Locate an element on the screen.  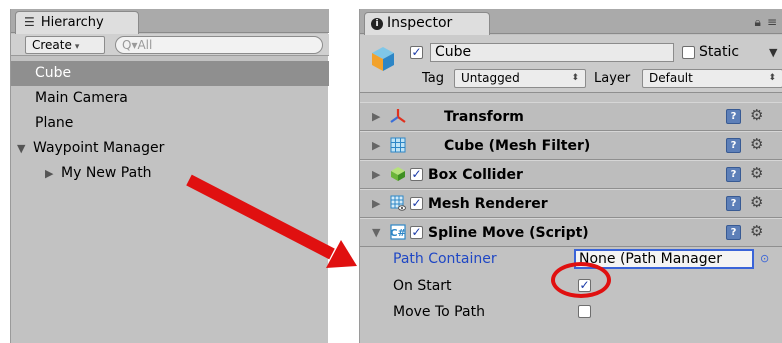
layer-value: Default is located at coordinates (671, 78).